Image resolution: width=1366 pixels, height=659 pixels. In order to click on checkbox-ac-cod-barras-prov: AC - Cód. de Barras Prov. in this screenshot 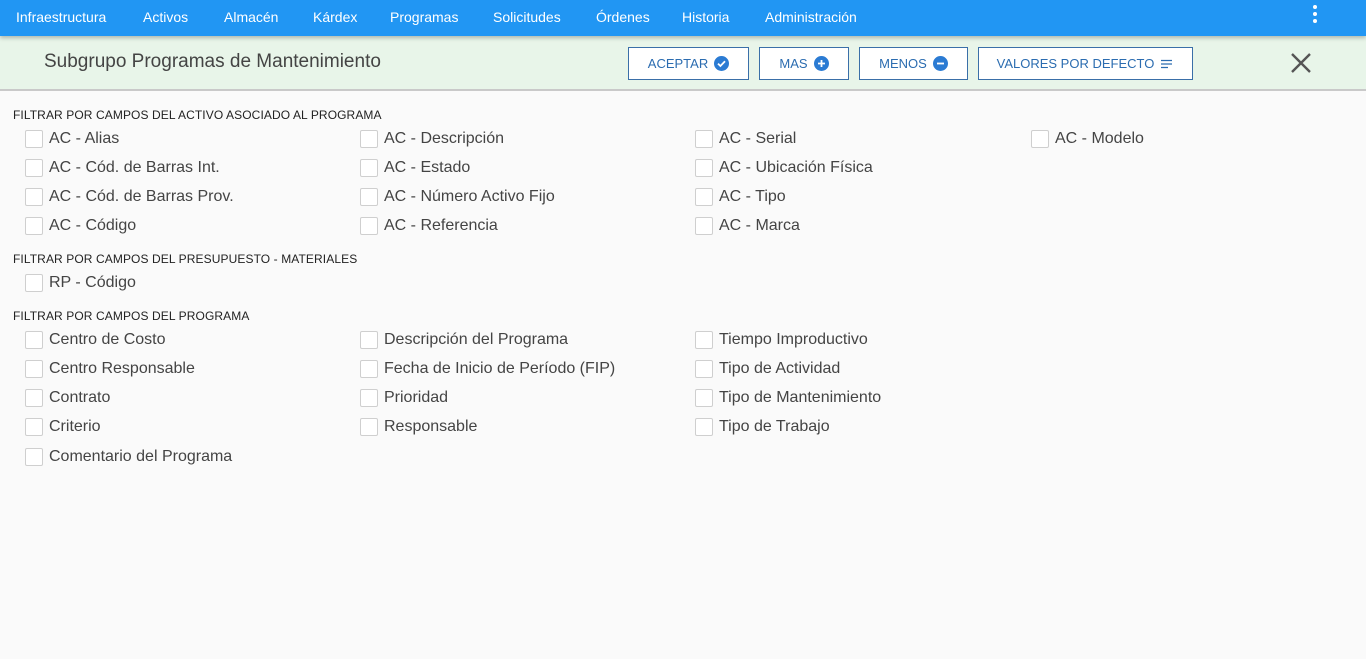, I will do `click(129, 197)`.